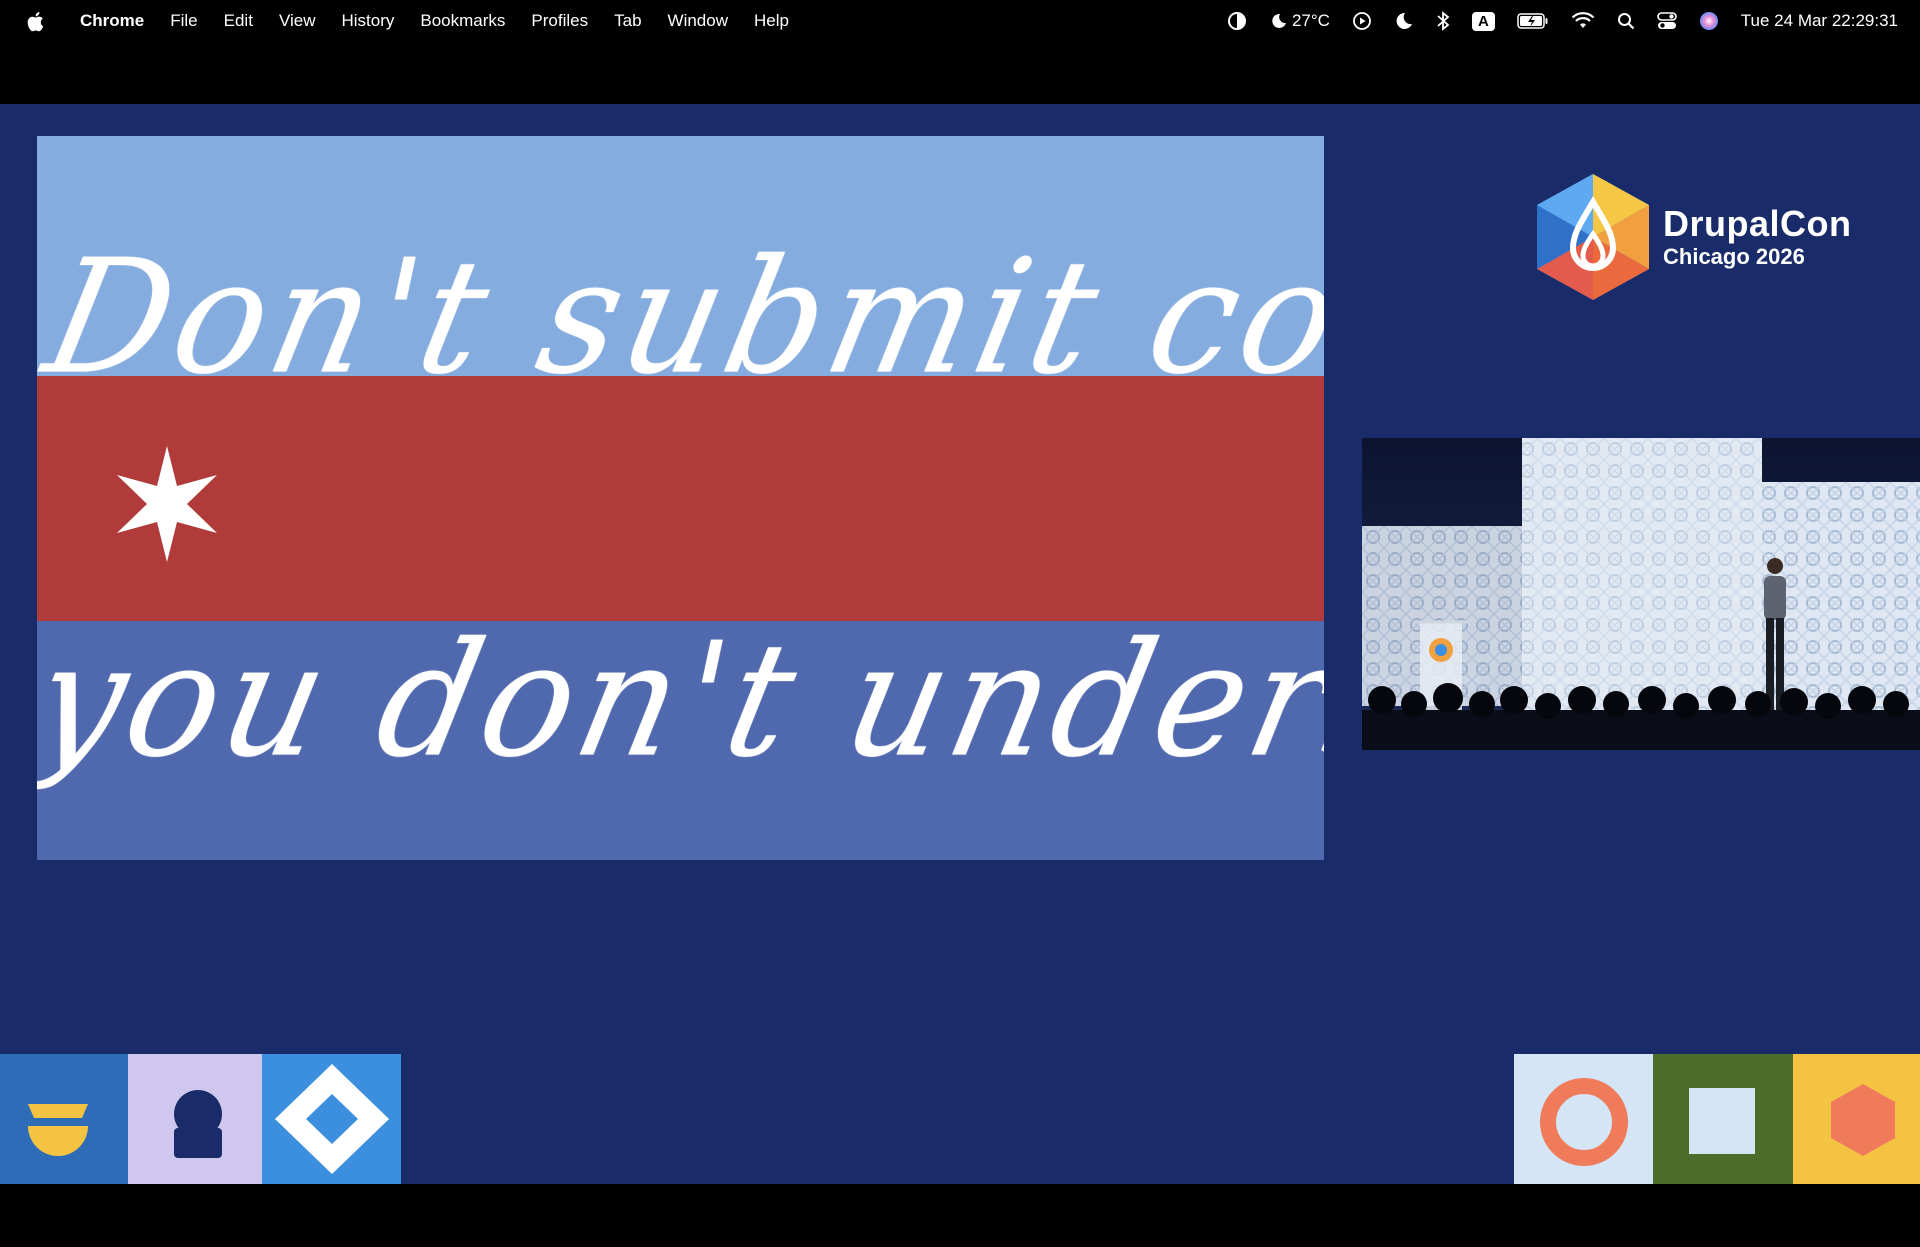  I want to click on battery-icon, so click(1533, 21).